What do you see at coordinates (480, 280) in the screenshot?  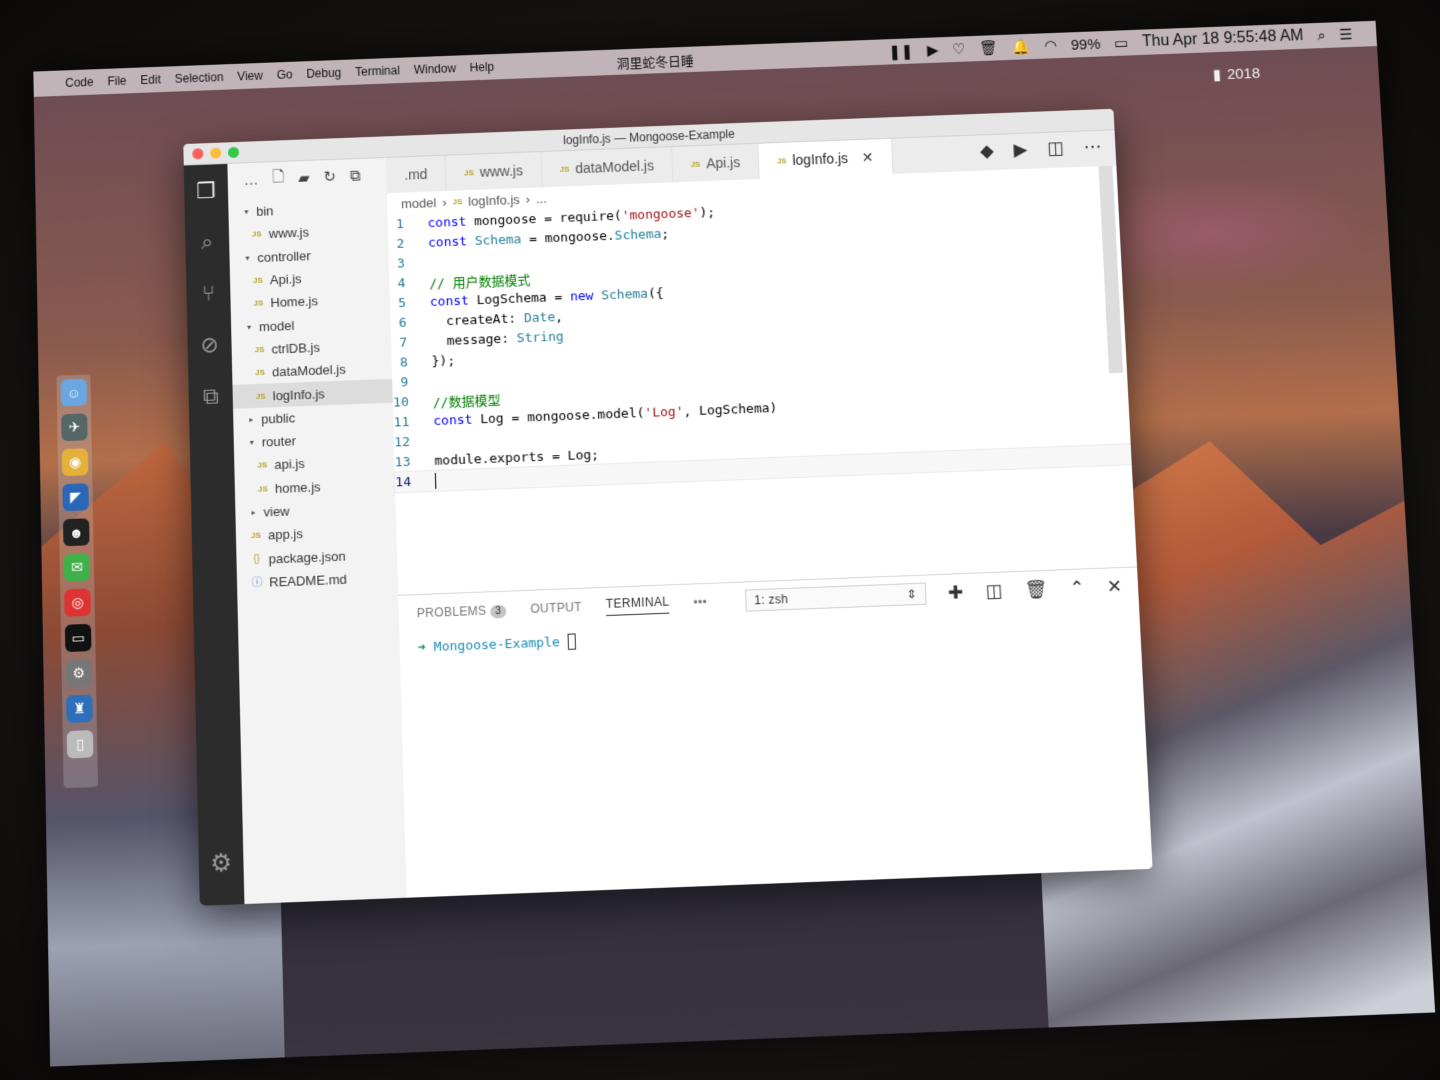 I see `code-text: // 用户数据模式` at bounding box center [480, 280].